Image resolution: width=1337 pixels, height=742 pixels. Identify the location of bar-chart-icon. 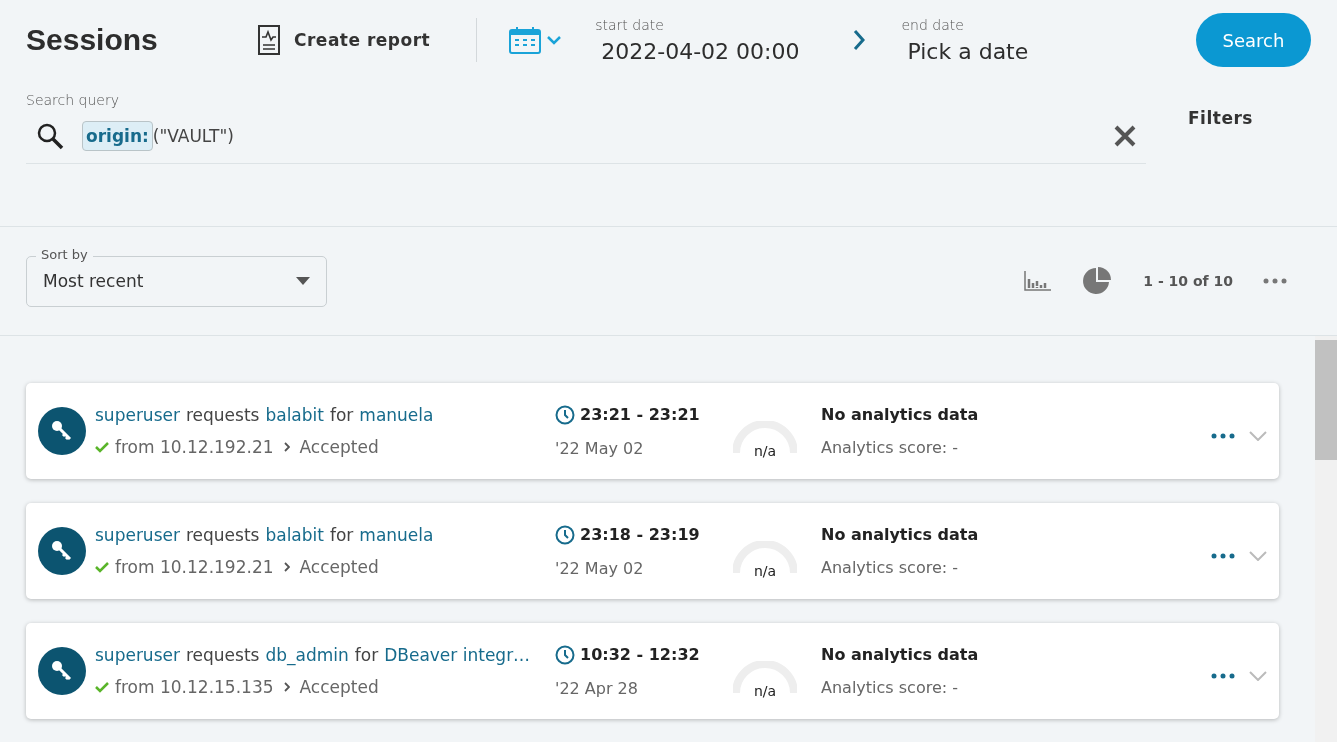
(1038, 281).